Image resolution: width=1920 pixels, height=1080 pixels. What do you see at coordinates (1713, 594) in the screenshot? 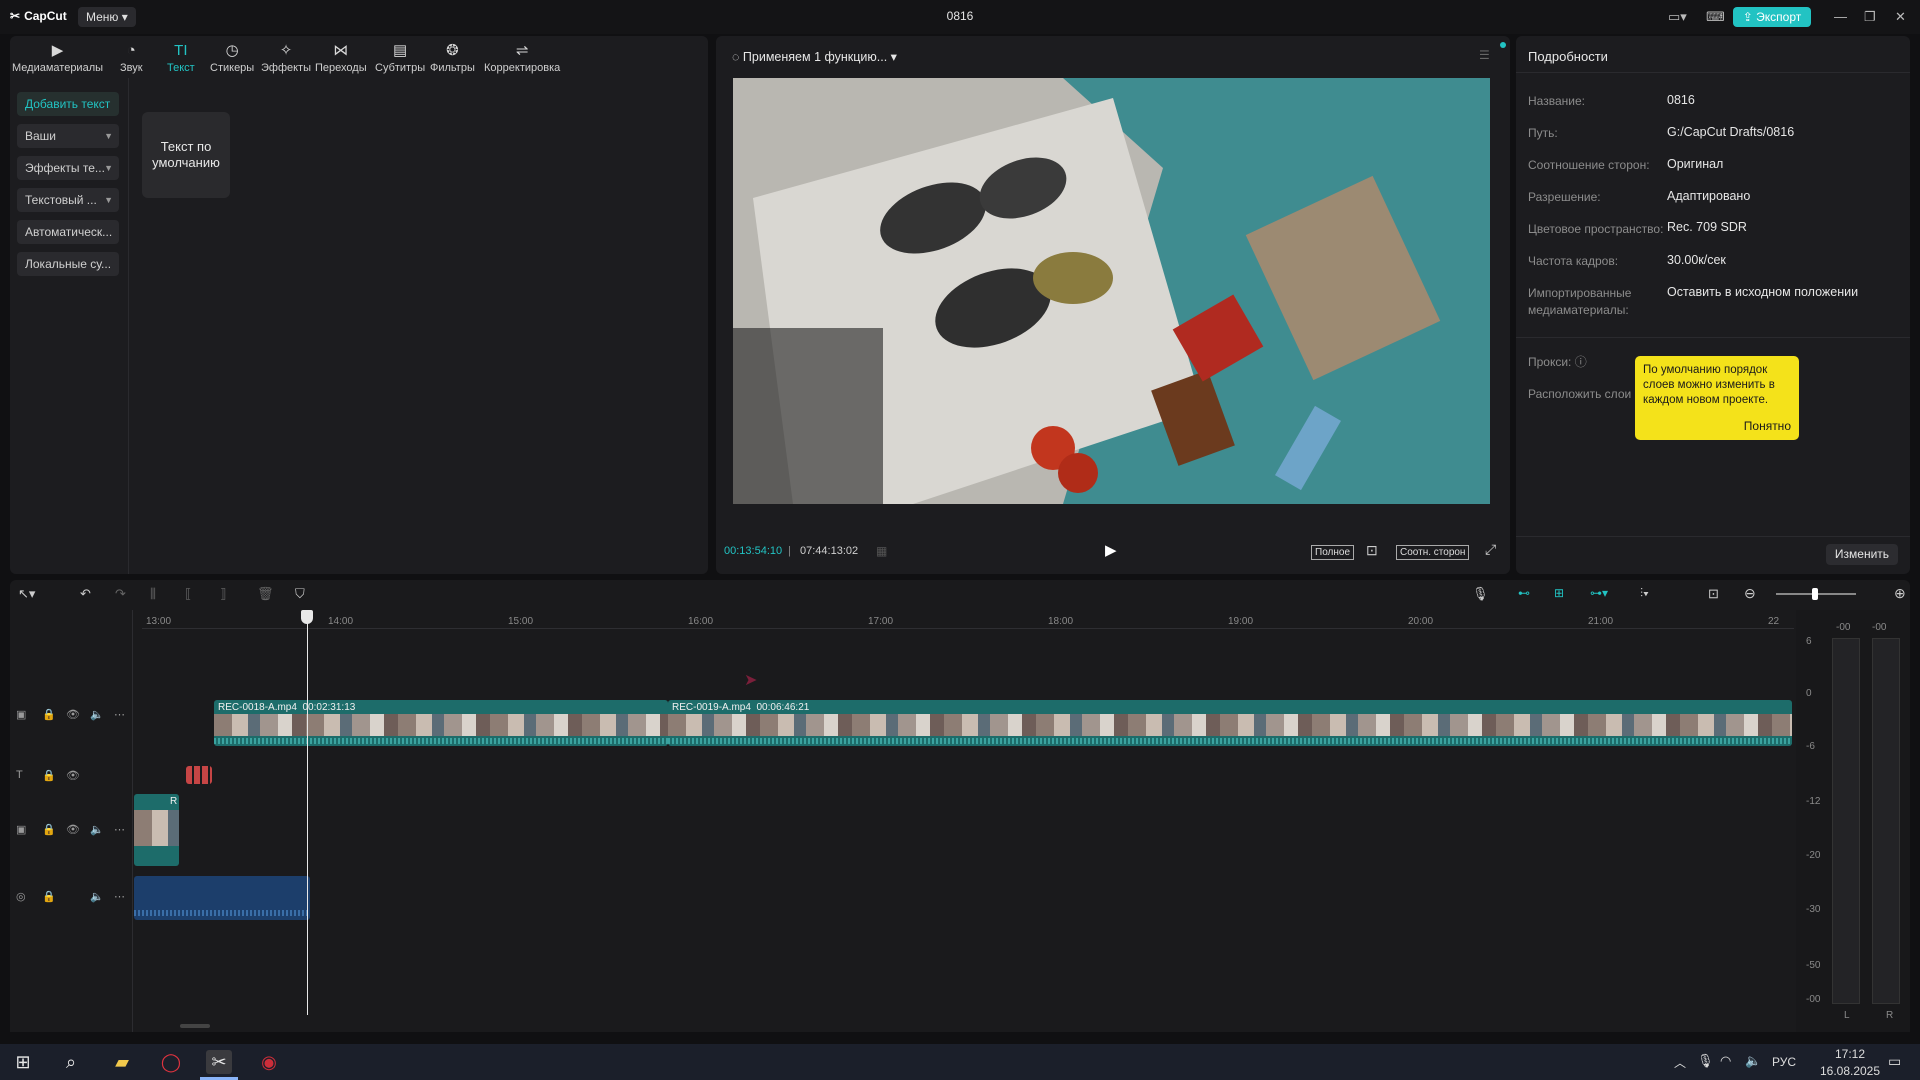
I see `fit-timeline-icon: ⊡` at bounding box center [1713, 594].